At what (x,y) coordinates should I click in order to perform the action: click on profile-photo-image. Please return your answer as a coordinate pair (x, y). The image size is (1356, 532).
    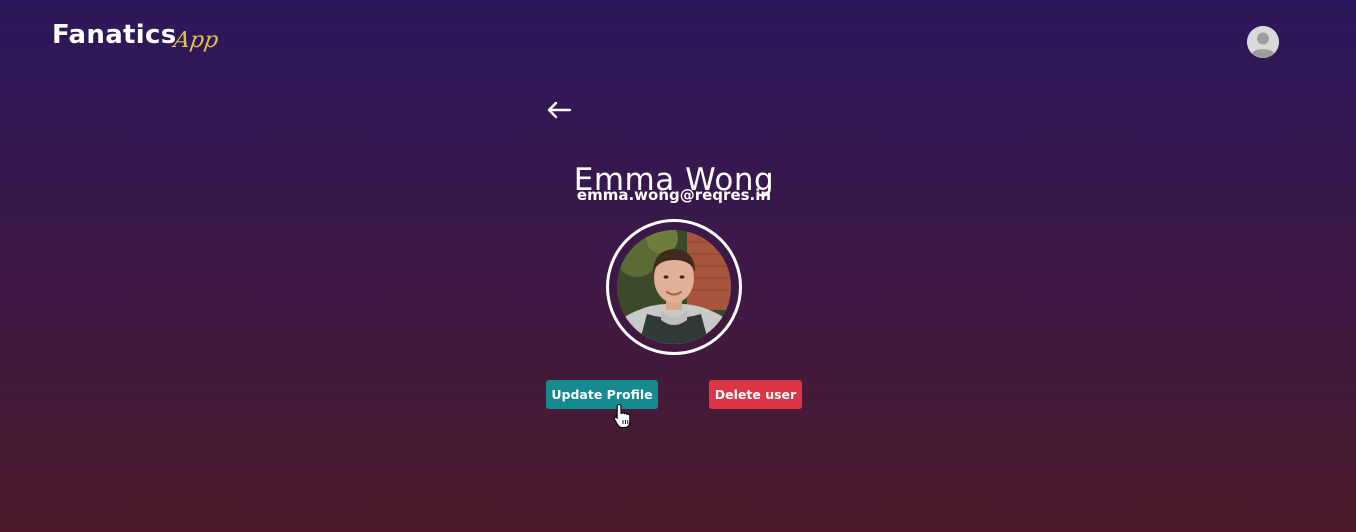
    Looking at the image, I should click on (674, 287).